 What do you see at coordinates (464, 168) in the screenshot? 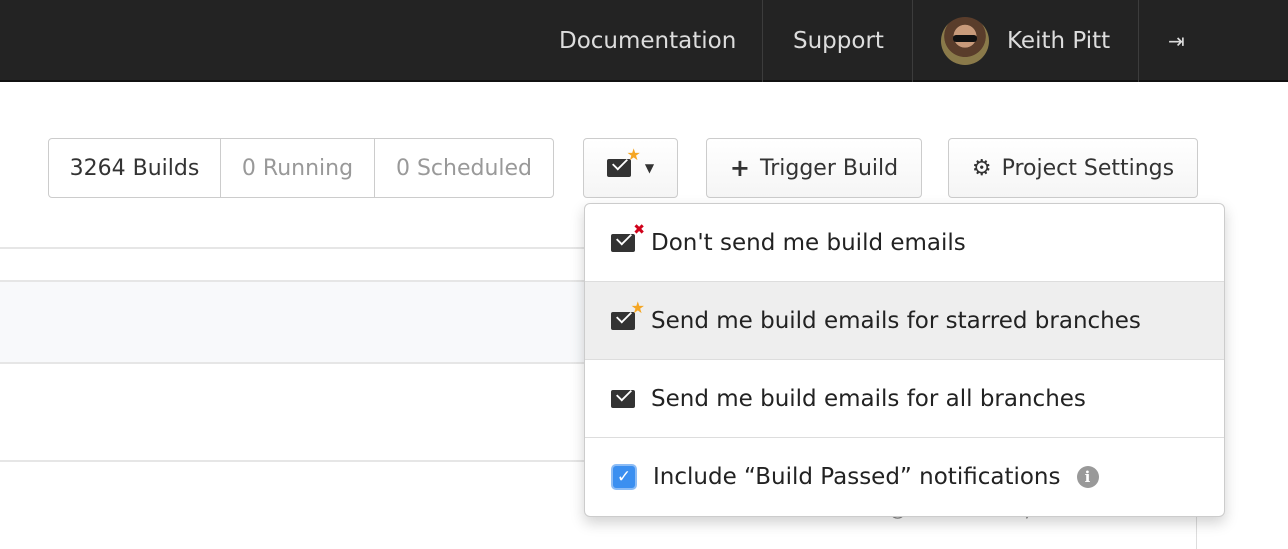
I see `scheduled-count: 0 Scheduled` at bounding box center [464, 168].